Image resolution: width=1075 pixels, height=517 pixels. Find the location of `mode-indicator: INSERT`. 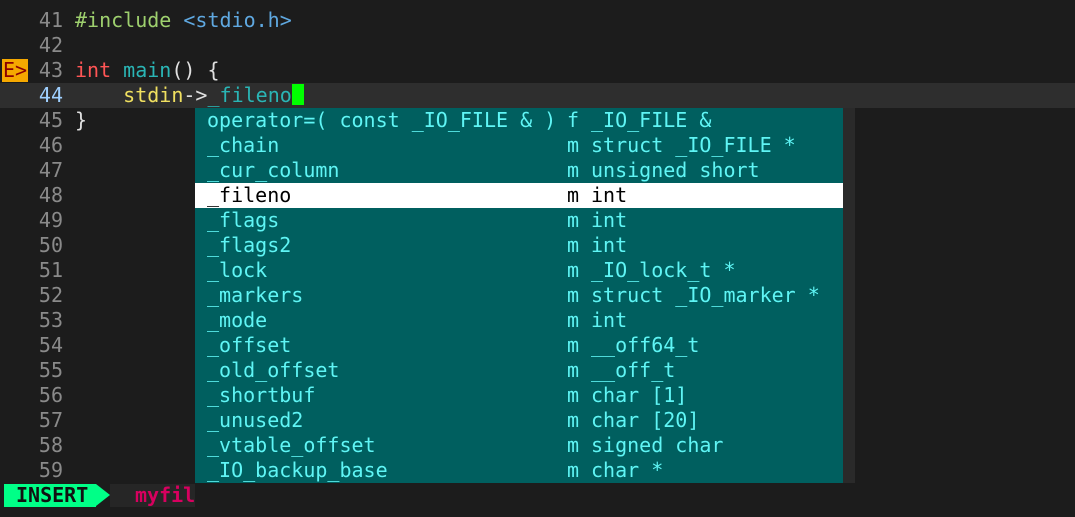

mode-indicator: INSERT is located at coordinates (50, 495).